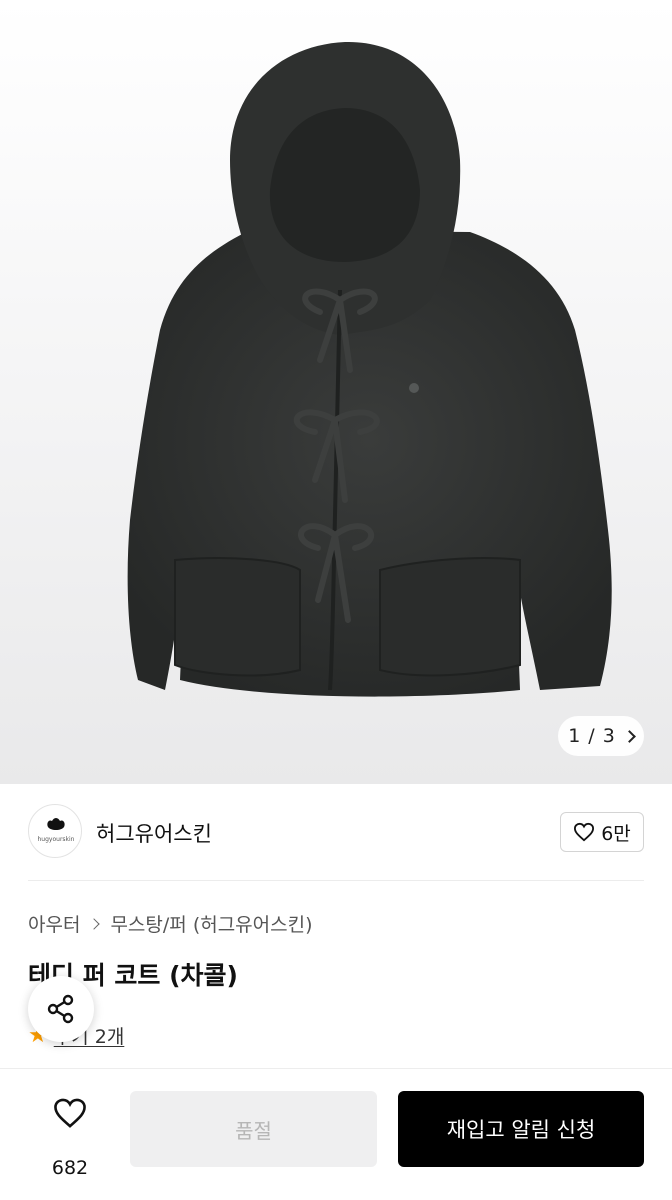  I want to click on pager-total: 3, so click(608, 736).